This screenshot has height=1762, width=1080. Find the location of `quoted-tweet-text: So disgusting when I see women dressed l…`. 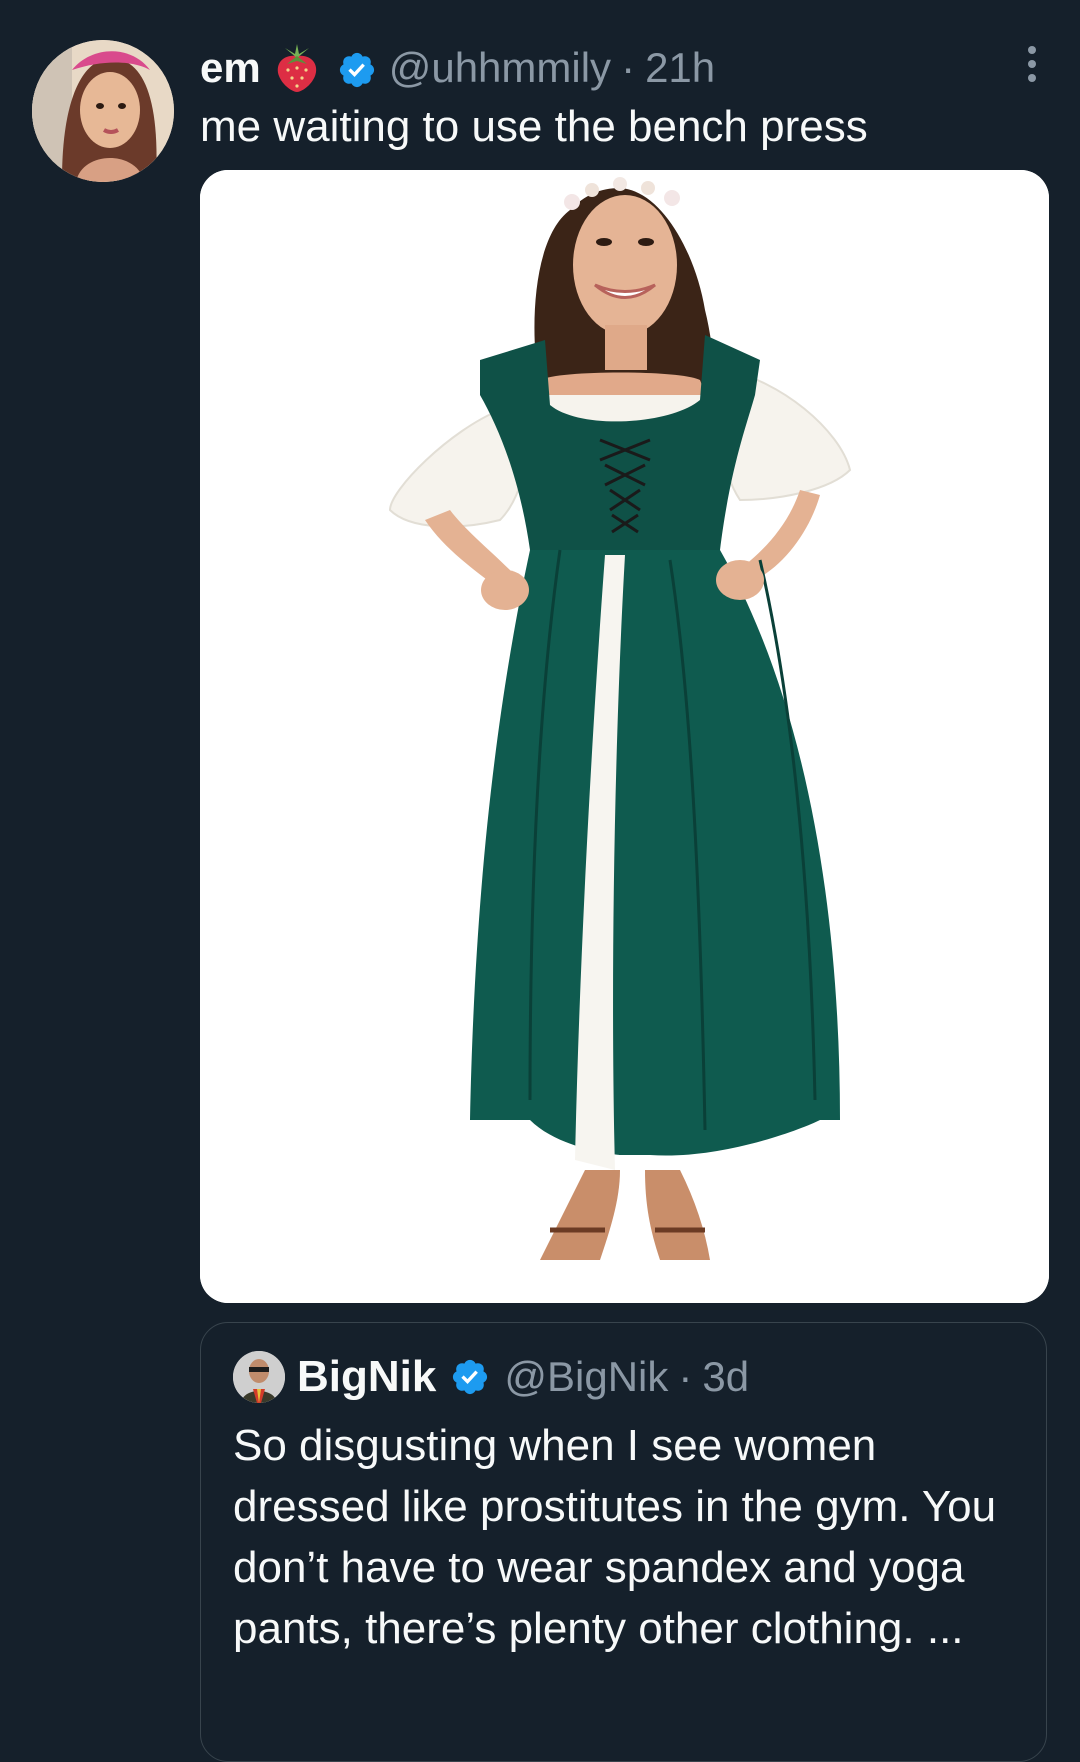

quoted-tweet-text: So disgusting when I see women dressed l… is located at coordinates (615, 1537).